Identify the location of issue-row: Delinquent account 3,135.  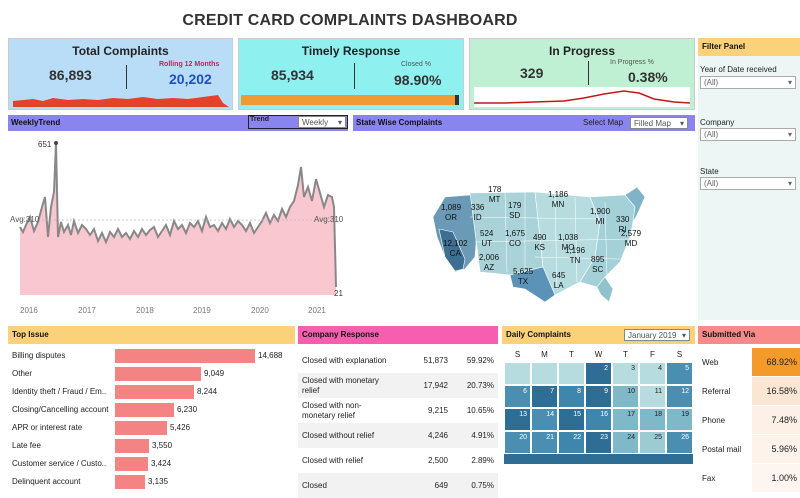
(151, 482).